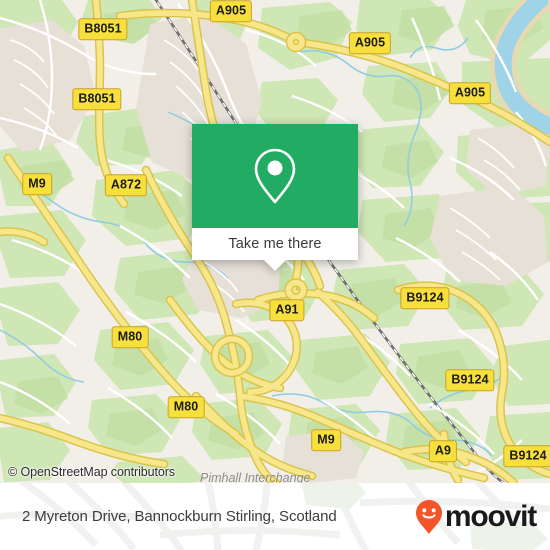  I want to click on moovit-pin-smiley-icon, so click(428, 516).